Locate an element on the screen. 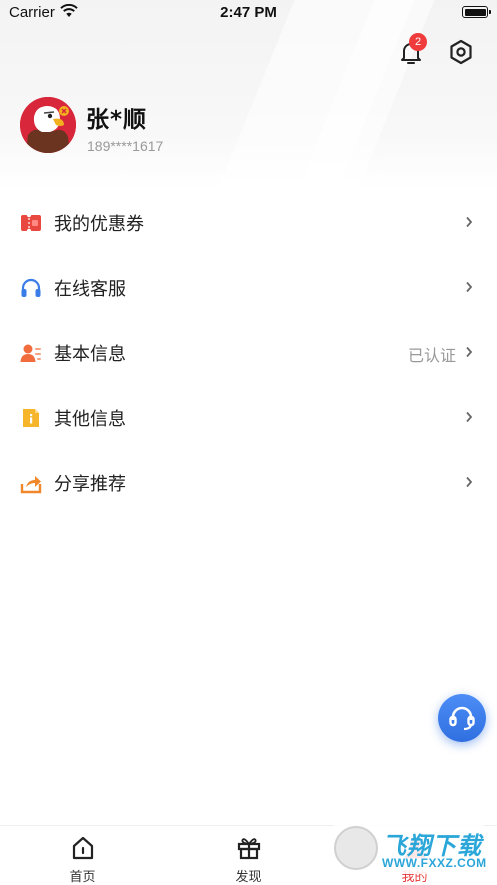 The height and width of the screenshot is (885, 497). menu-item-basic-info: 基本信息 已认证 is located at coordinates (248, 352).